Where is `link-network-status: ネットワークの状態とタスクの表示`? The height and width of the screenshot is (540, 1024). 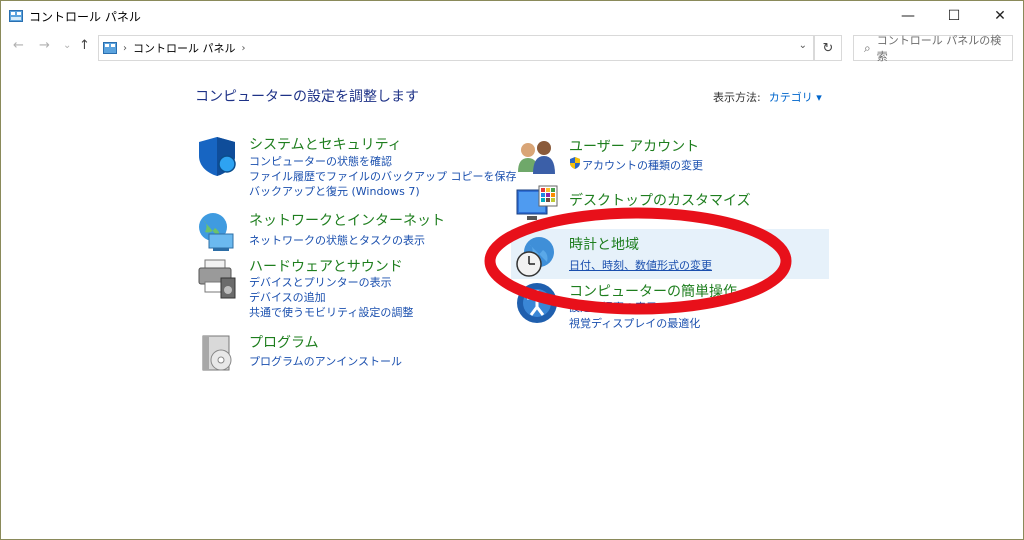 link-network-status: ネットワークの状態とタスクの表示 is located at coordinates (337, 240).